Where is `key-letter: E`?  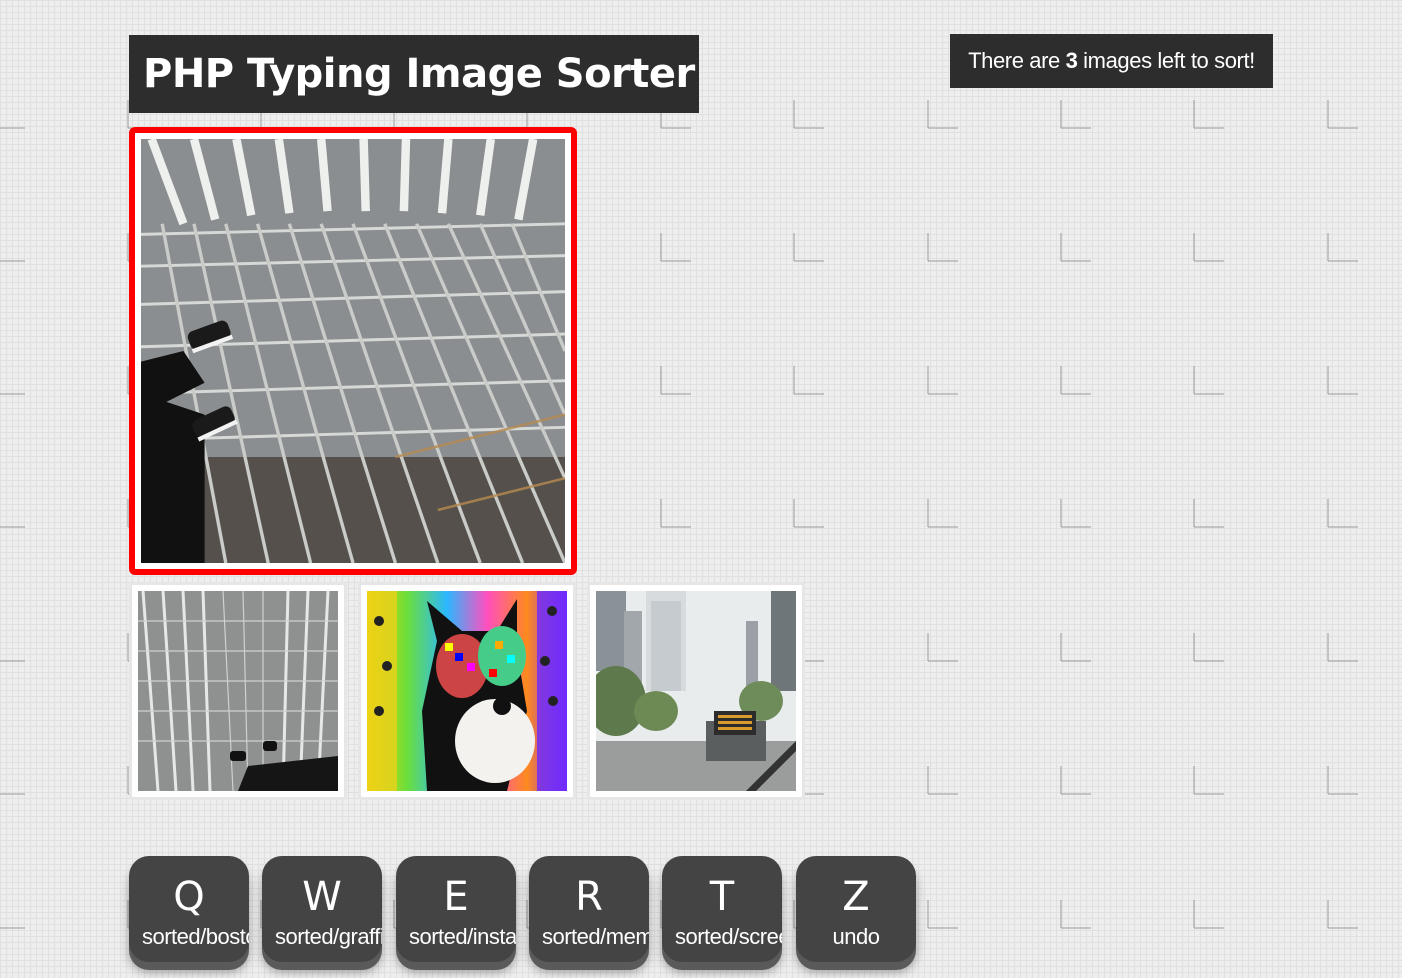
key-letter: E is located at coordinates (456, 897).